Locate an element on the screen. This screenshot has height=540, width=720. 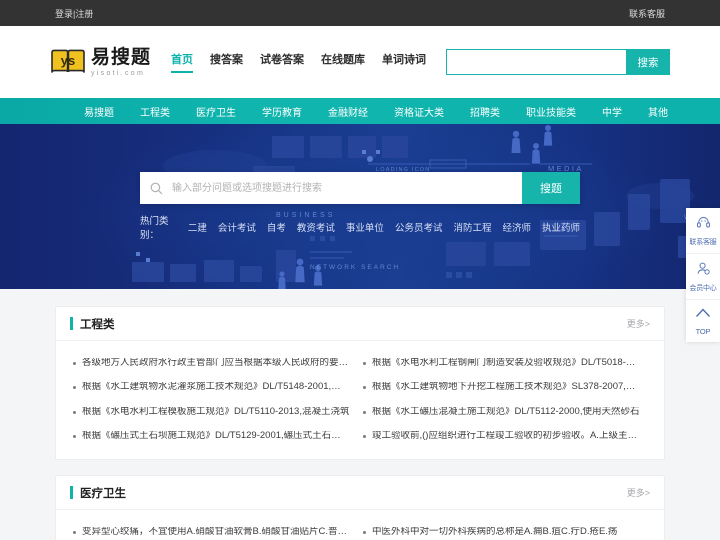
hero-search-input is located at coordinates (347, 188).